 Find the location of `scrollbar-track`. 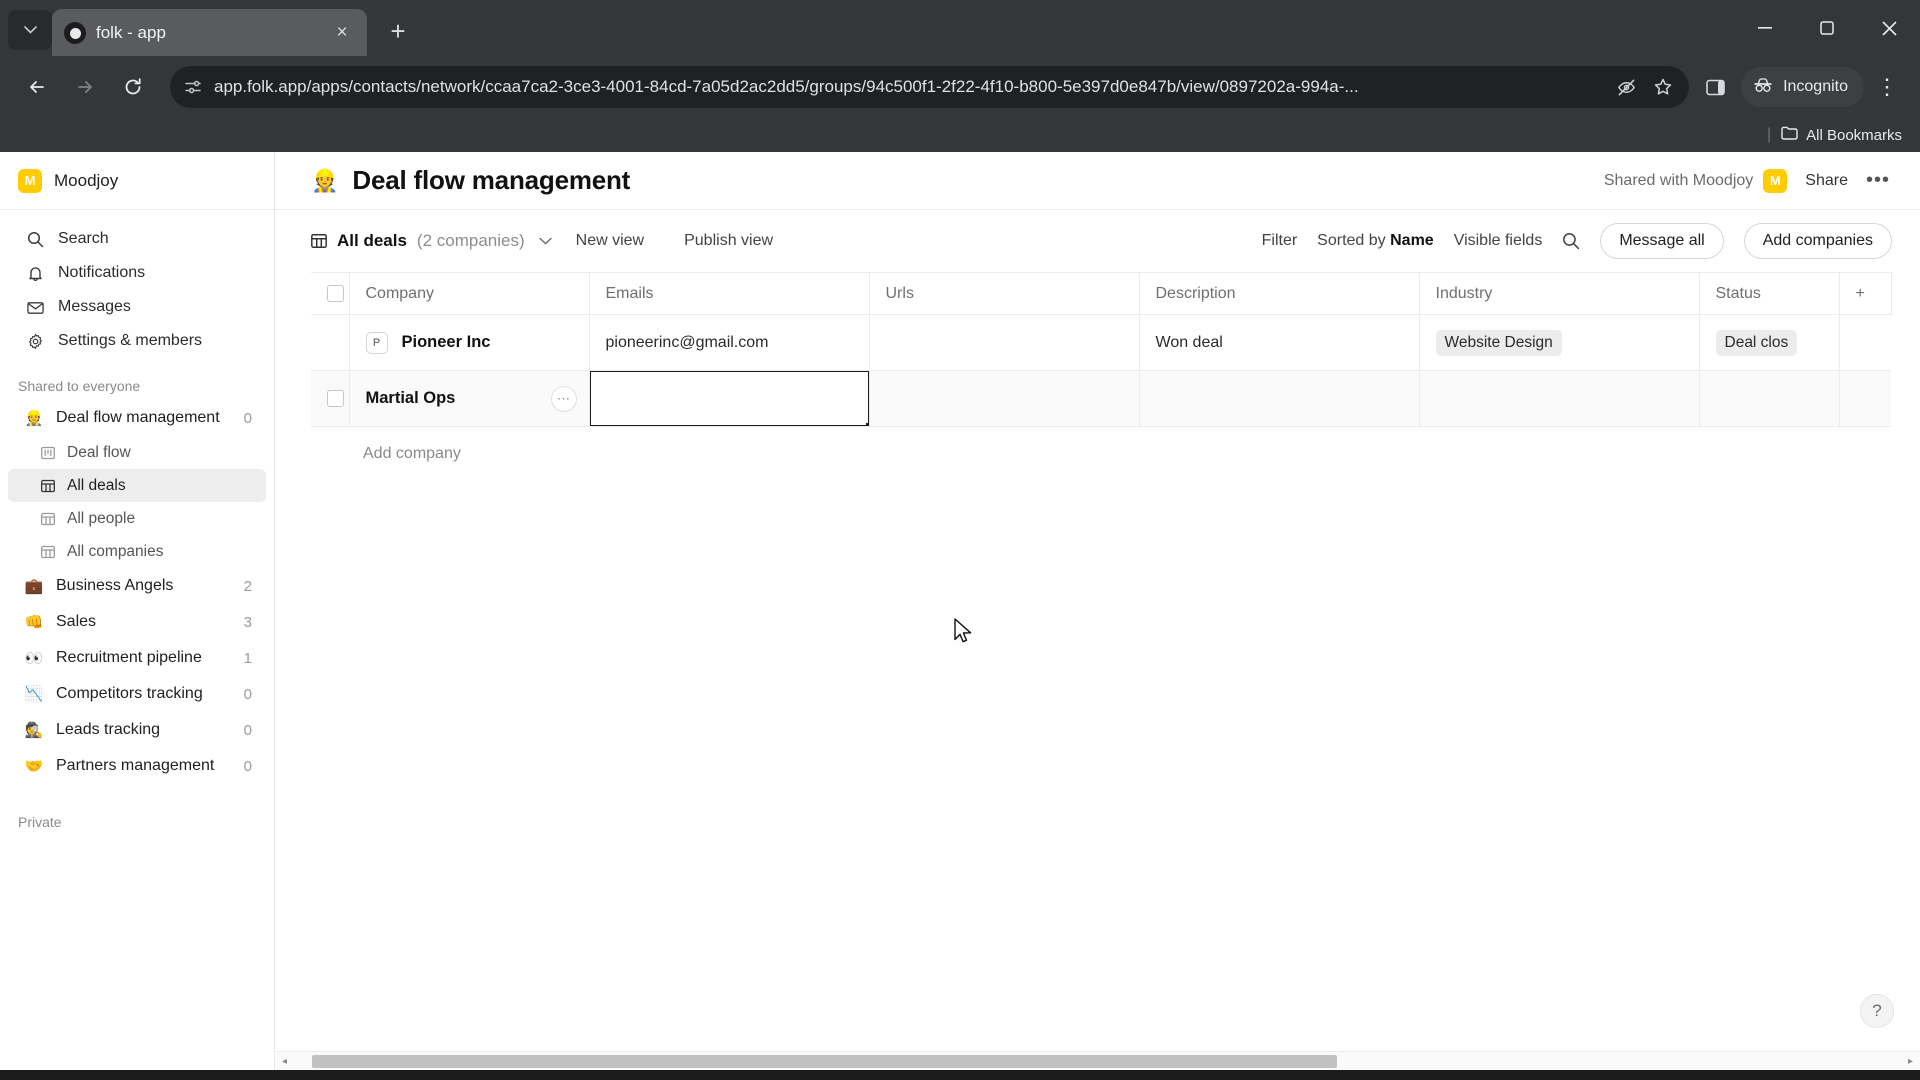

scrollbar-track is located at coordinates (1097, 1061).